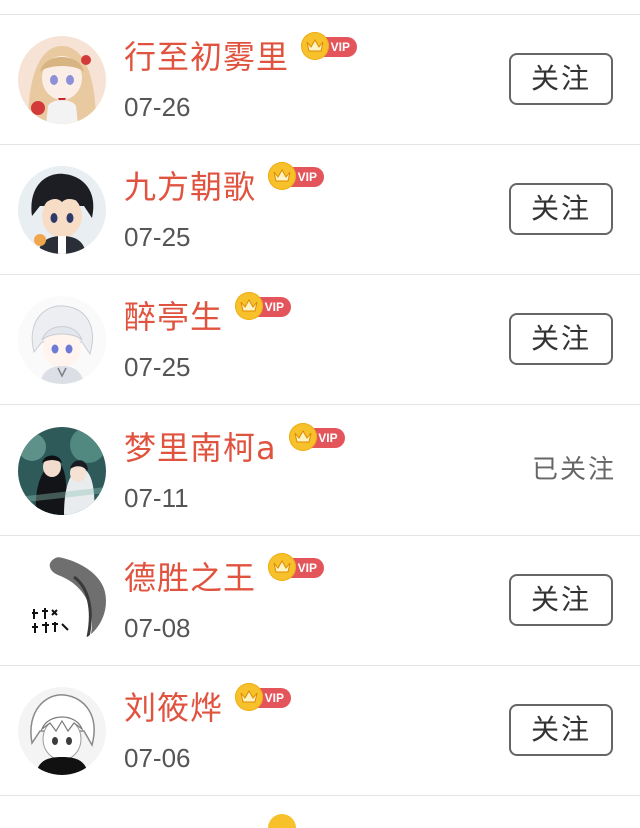 This screenshot has height=828, width=640. Describe the element at coordinates (320, 812) in the screenshot. I see `list-item-partial` at that location.